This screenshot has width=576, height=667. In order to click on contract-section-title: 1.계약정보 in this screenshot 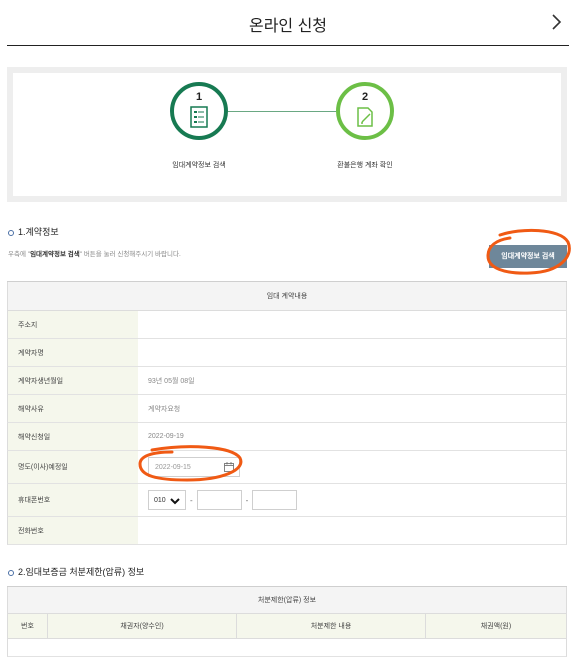, I will do `click(33, 231)`.